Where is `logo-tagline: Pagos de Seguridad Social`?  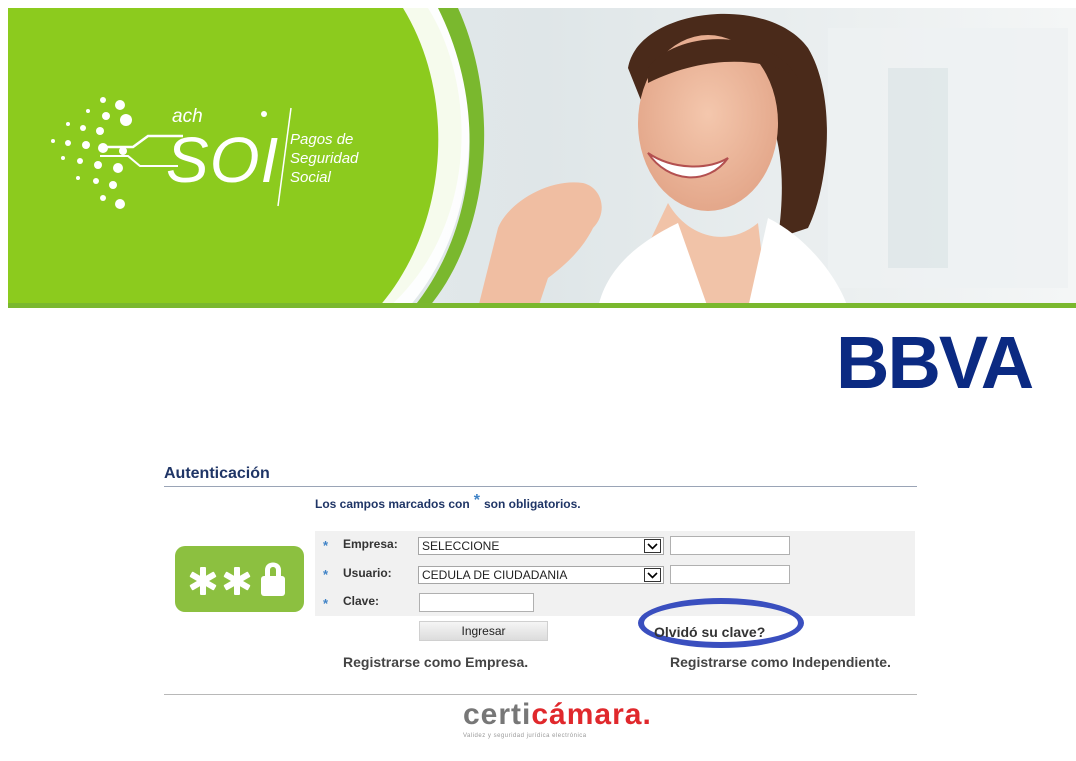 logo-tagline: Pagos de Seguridad Social is located at coordinates (324, 158).